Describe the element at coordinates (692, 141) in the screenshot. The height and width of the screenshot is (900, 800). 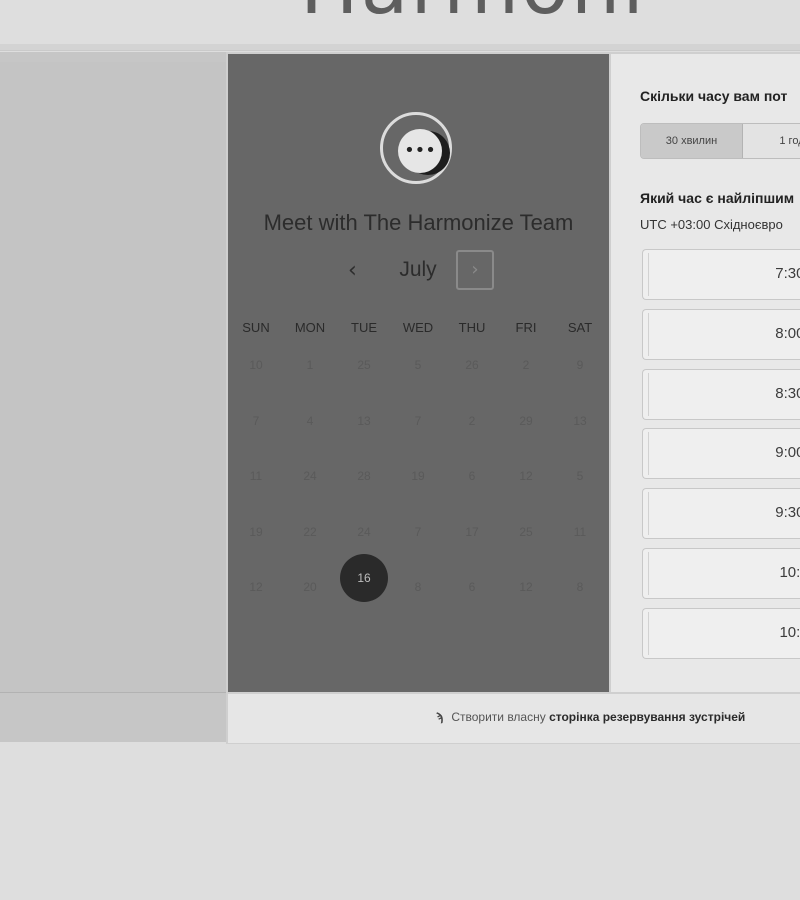
I see `duration-option-30min: 30 хвилин` at that location.